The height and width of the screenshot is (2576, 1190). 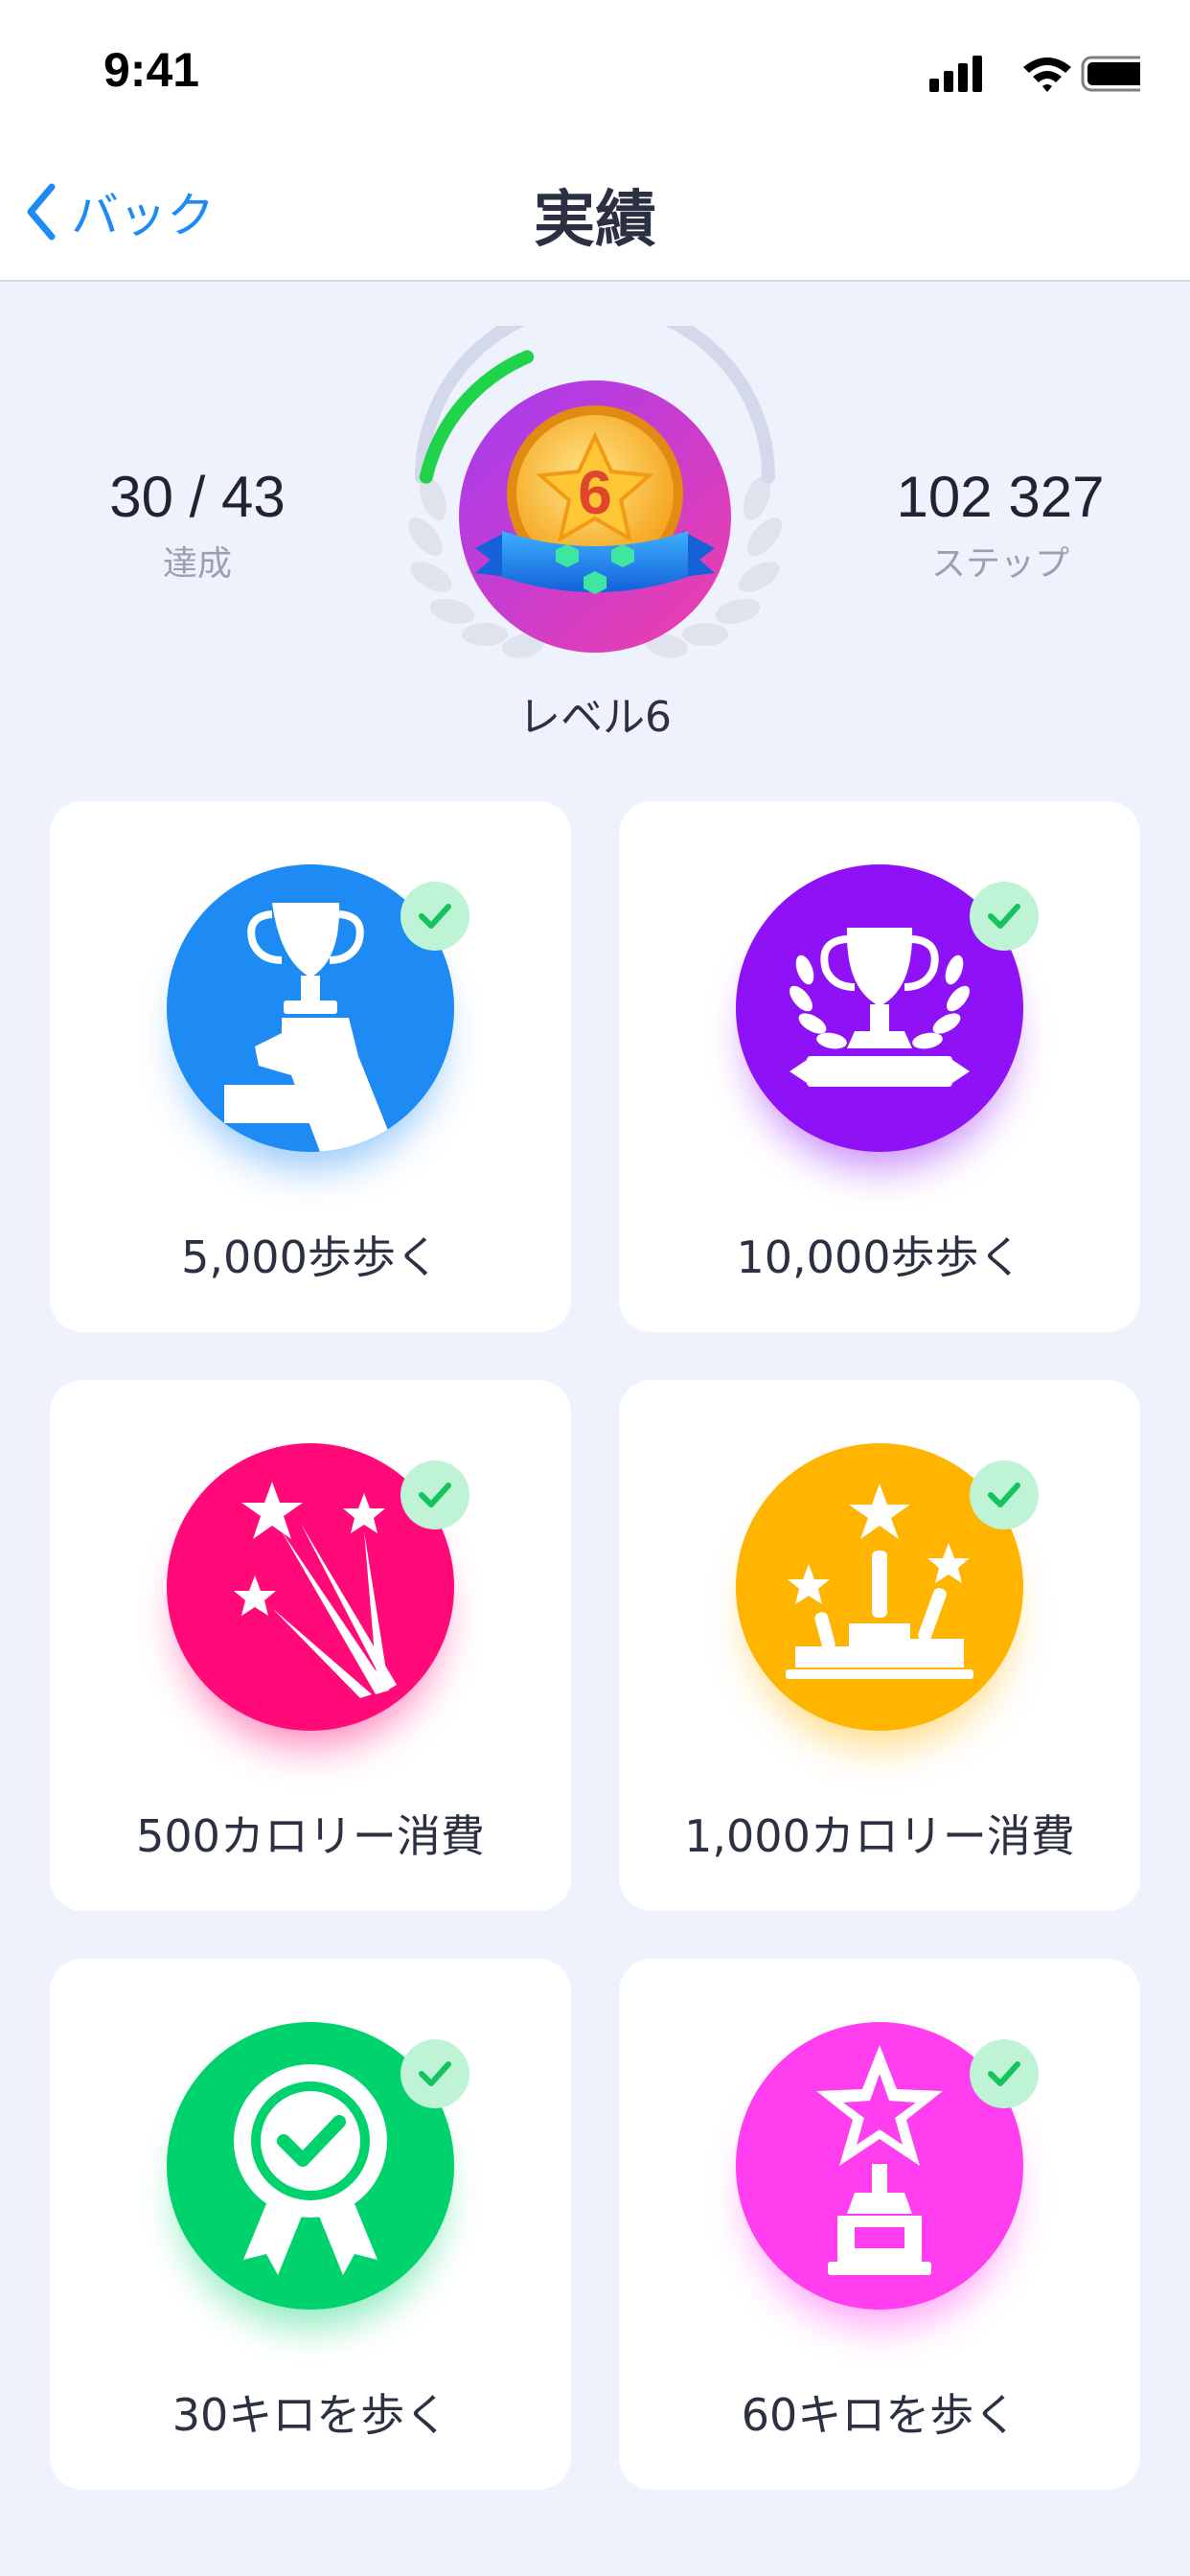 What do you see at coordinates (880, 2225) in the screenshot?
I see `achievement-card-60-km: 60キロを歩く` at bounding box center [880, 2225].